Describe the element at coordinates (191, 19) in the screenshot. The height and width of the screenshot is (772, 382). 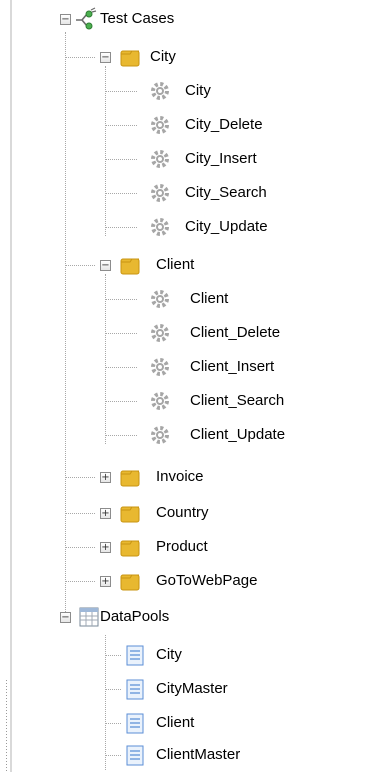
I see `tree-node-test-cases: − Test Cases` at that location.